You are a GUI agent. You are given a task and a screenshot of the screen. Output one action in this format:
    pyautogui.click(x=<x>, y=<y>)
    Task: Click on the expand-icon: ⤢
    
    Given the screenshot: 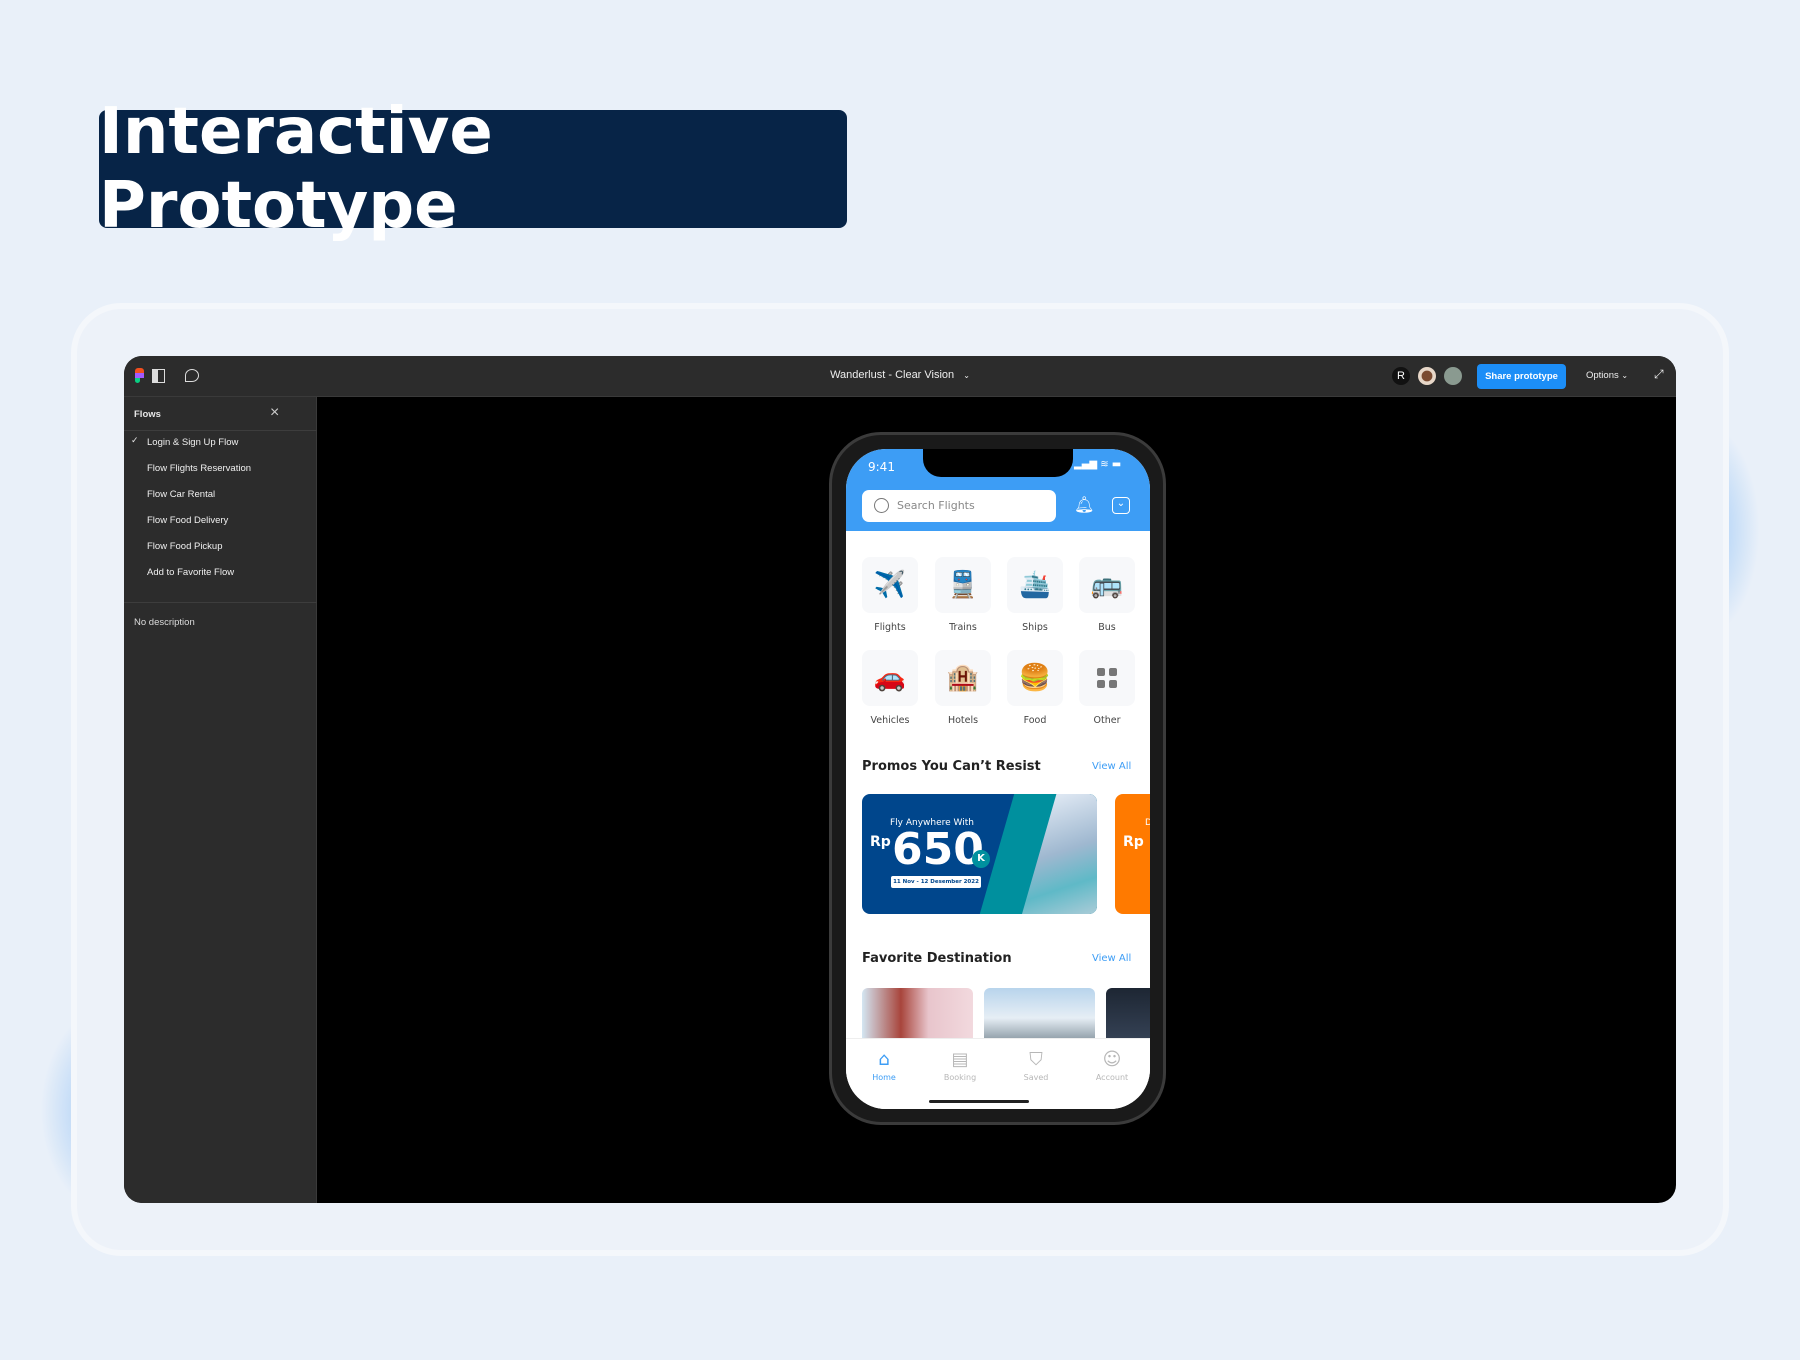 What is the action you would take?
    pyautogui.click(x=1659, y=374)
    